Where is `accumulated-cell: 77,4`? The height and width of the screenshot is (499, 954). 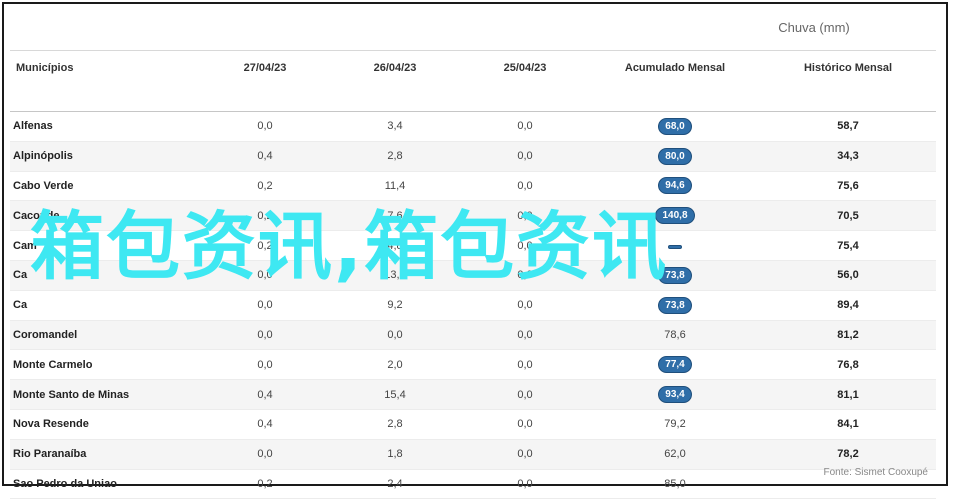 accumulated-cell: 77,4 is located at coordinates (675, 365).